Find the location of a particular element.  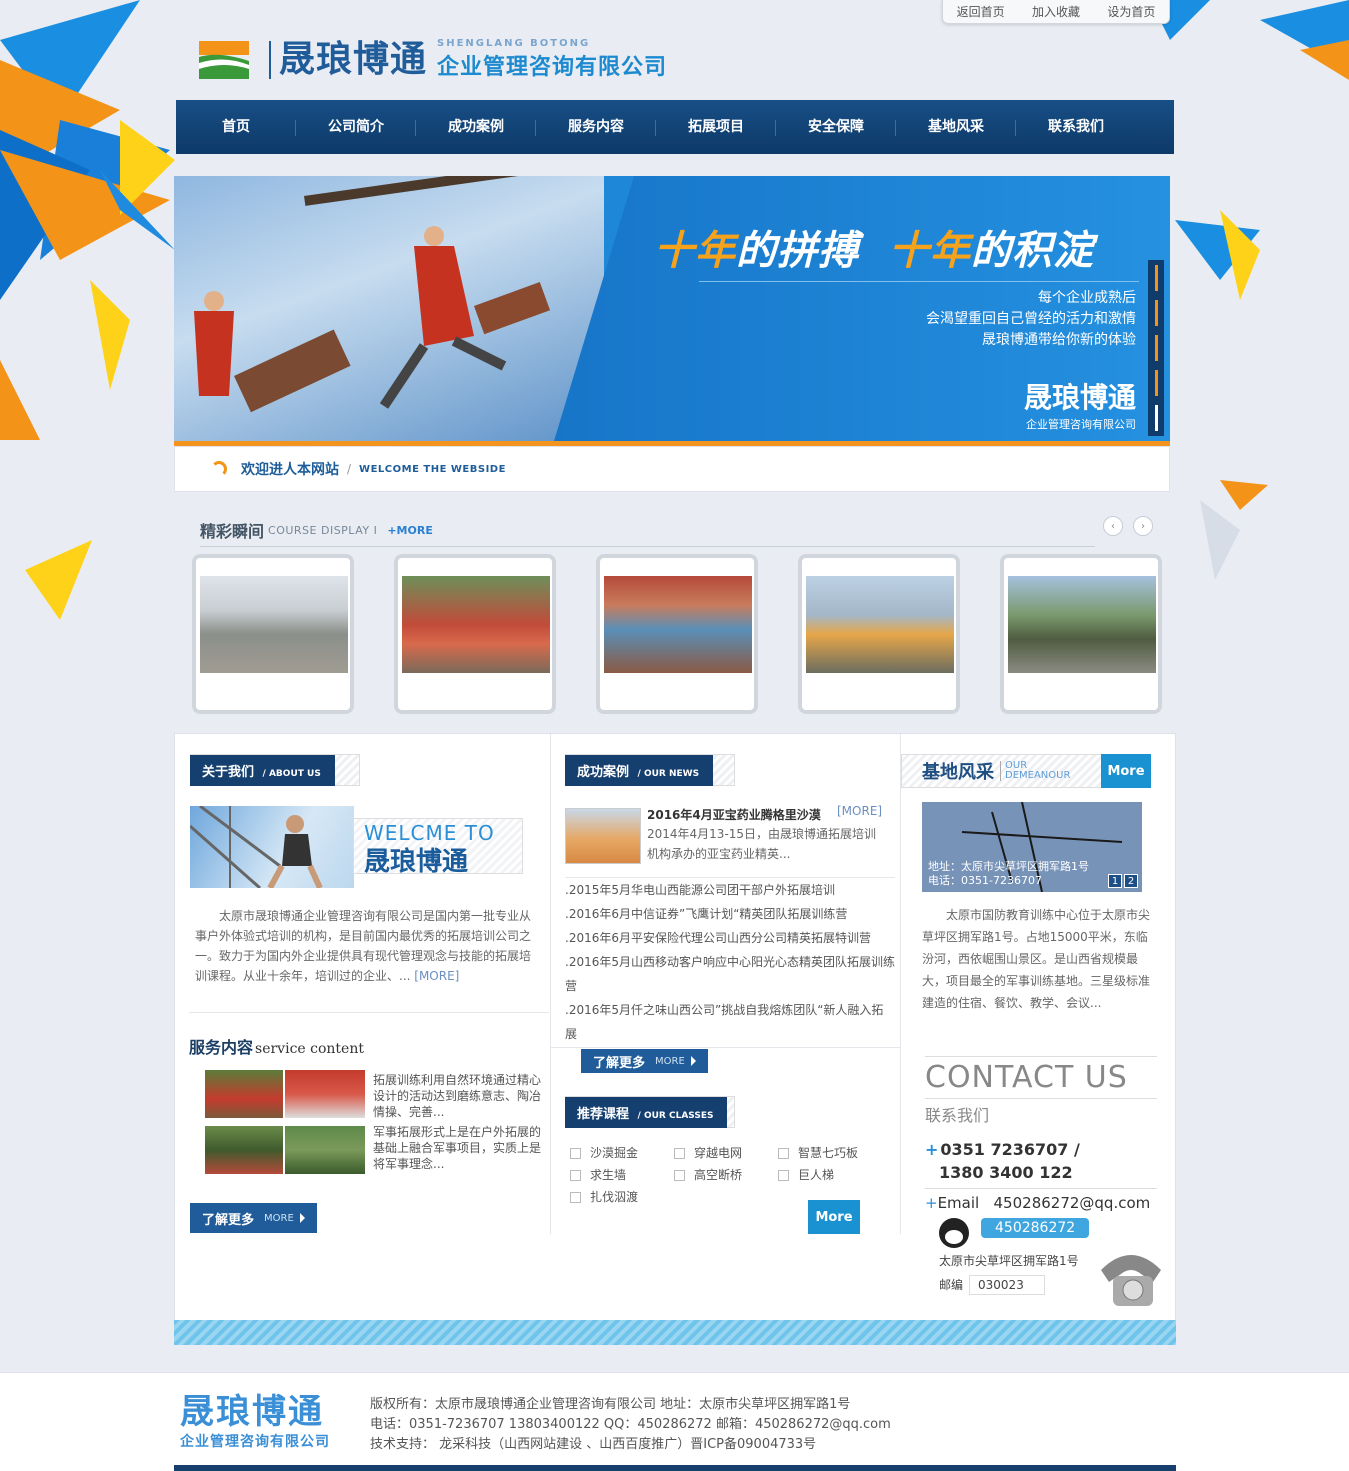

gallery-header: 精彩瞬间 COURSE DISPLAY I +MORE is located at coordinates (647, 532).